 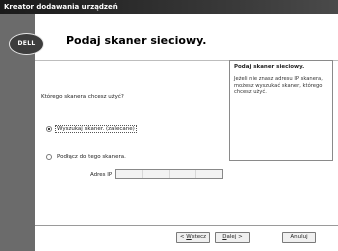 I want to click on ip-address-input, so click(x=169, y=174).